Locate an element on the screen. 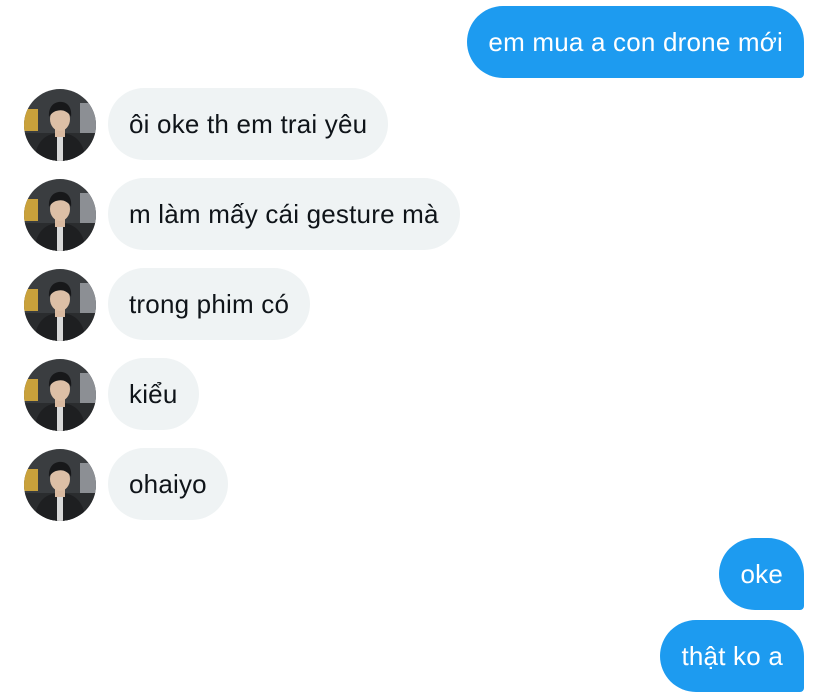 The height and width of the screenshot is (700, 828). message-text: thật ko a is located at coordinates (732, 656).